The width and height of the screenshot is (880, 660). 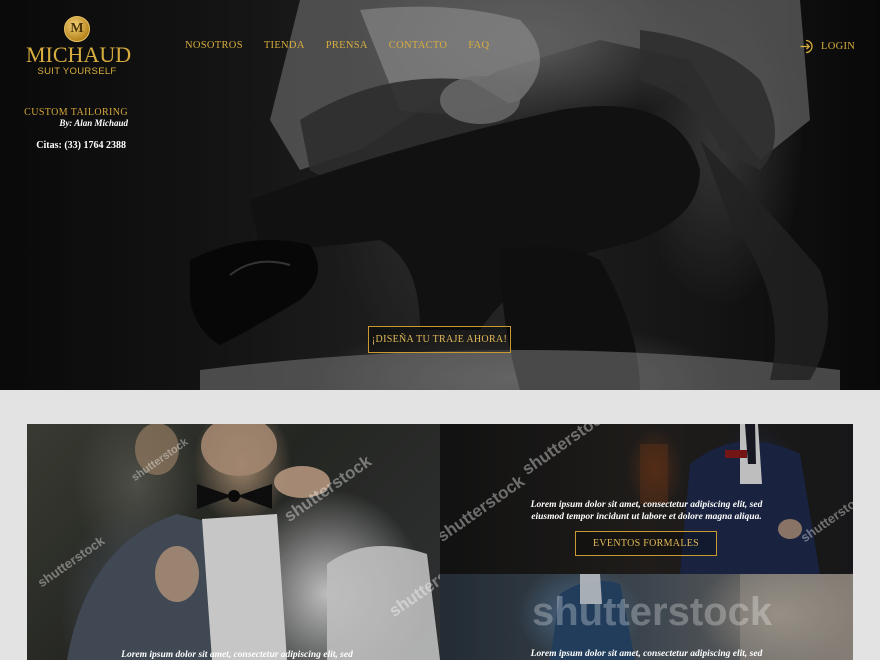 I want to click on nav-item-prensa: PRENSA, so click(x=347, y=45).